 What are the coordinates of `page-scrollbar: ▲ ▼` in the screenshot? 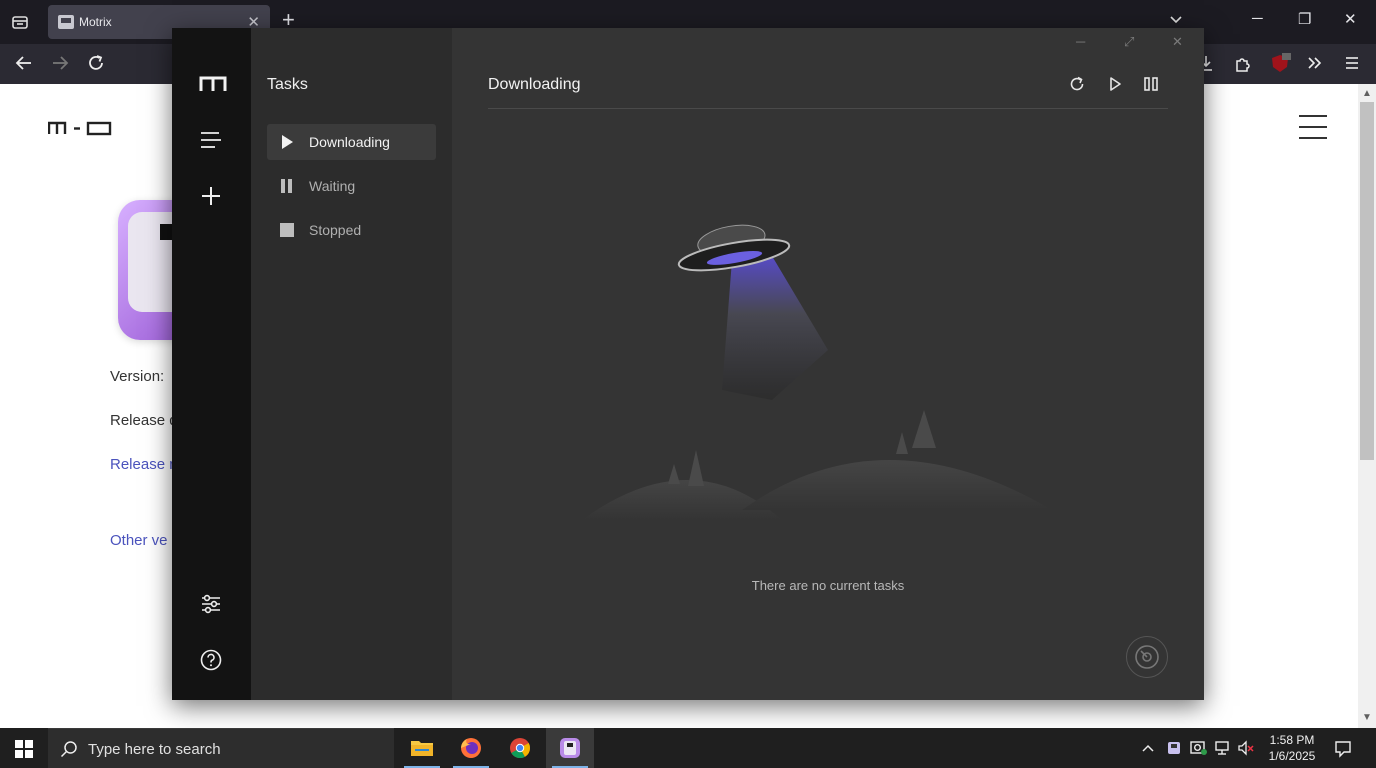 It's located at (1367, 406).